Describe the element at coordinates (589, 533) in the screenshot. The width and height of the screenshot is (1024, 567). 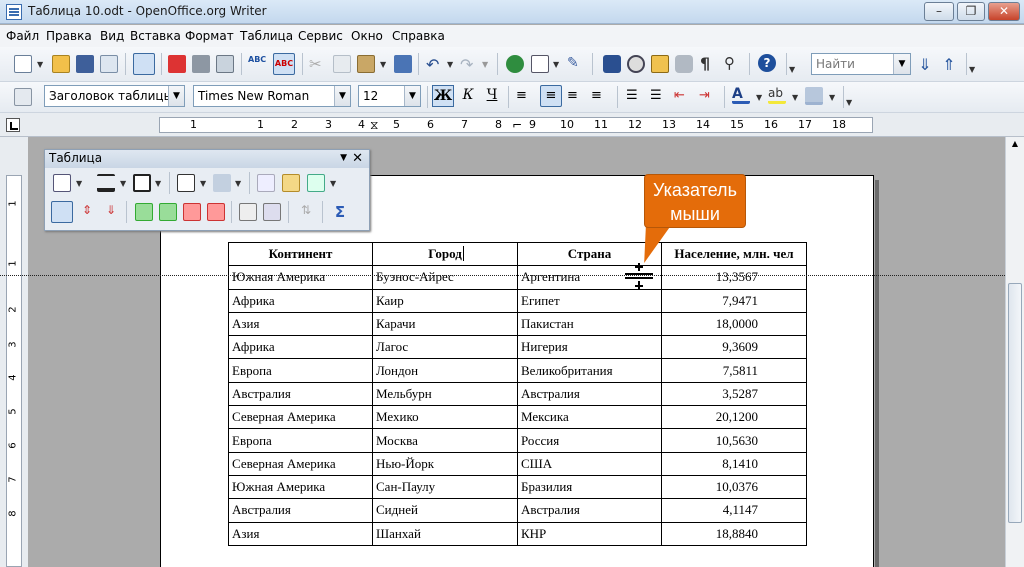
I see `table-cell: КНР` at that location.